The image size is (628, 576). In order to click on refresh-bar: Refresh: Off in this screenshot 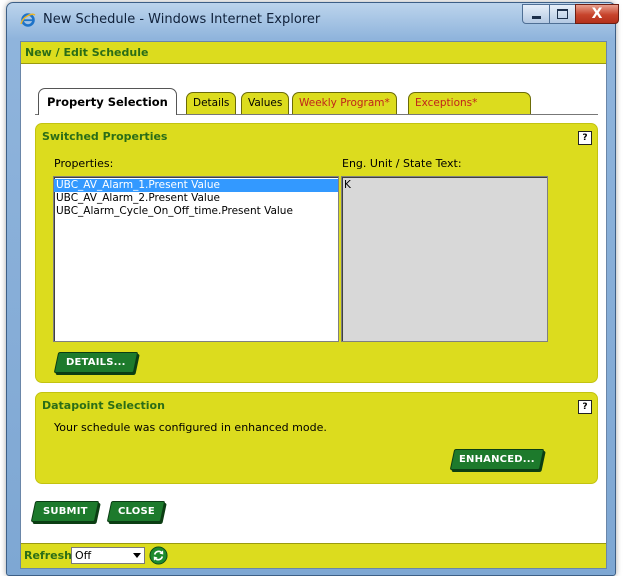, I will do `click(313, 555)`.